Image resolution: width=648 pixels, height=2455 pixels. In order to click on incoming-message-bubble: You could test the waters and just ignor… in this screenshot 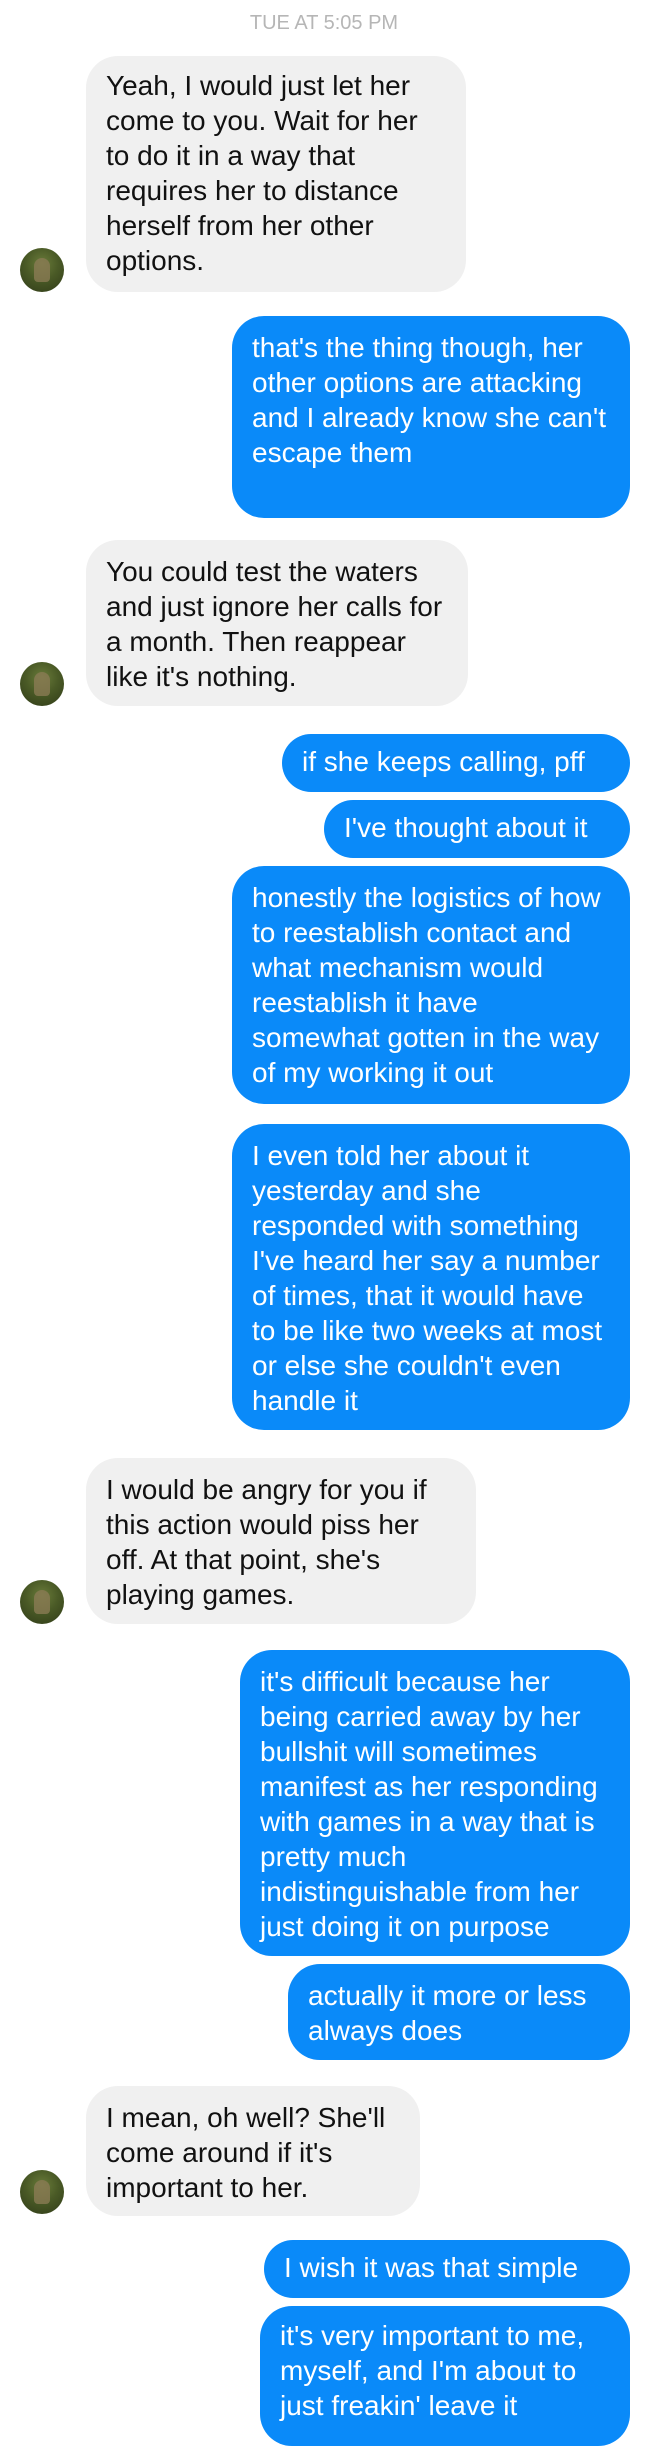, I will do `click(277, 623)`.